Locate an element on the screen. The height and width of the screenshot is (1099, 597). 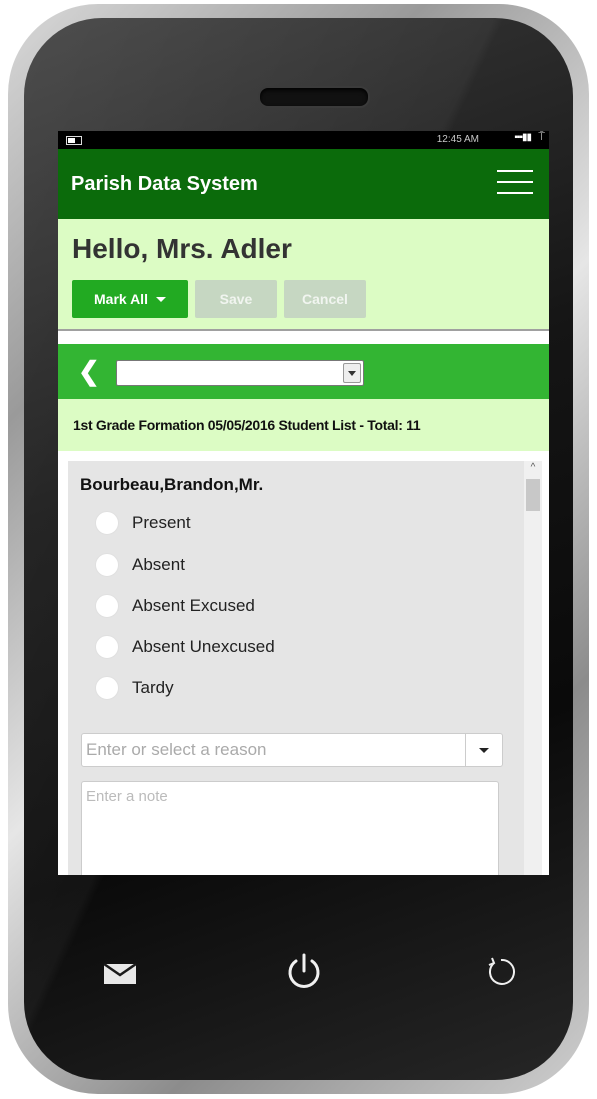
option-tardy: Tardy is located at coordinates (134, 688).